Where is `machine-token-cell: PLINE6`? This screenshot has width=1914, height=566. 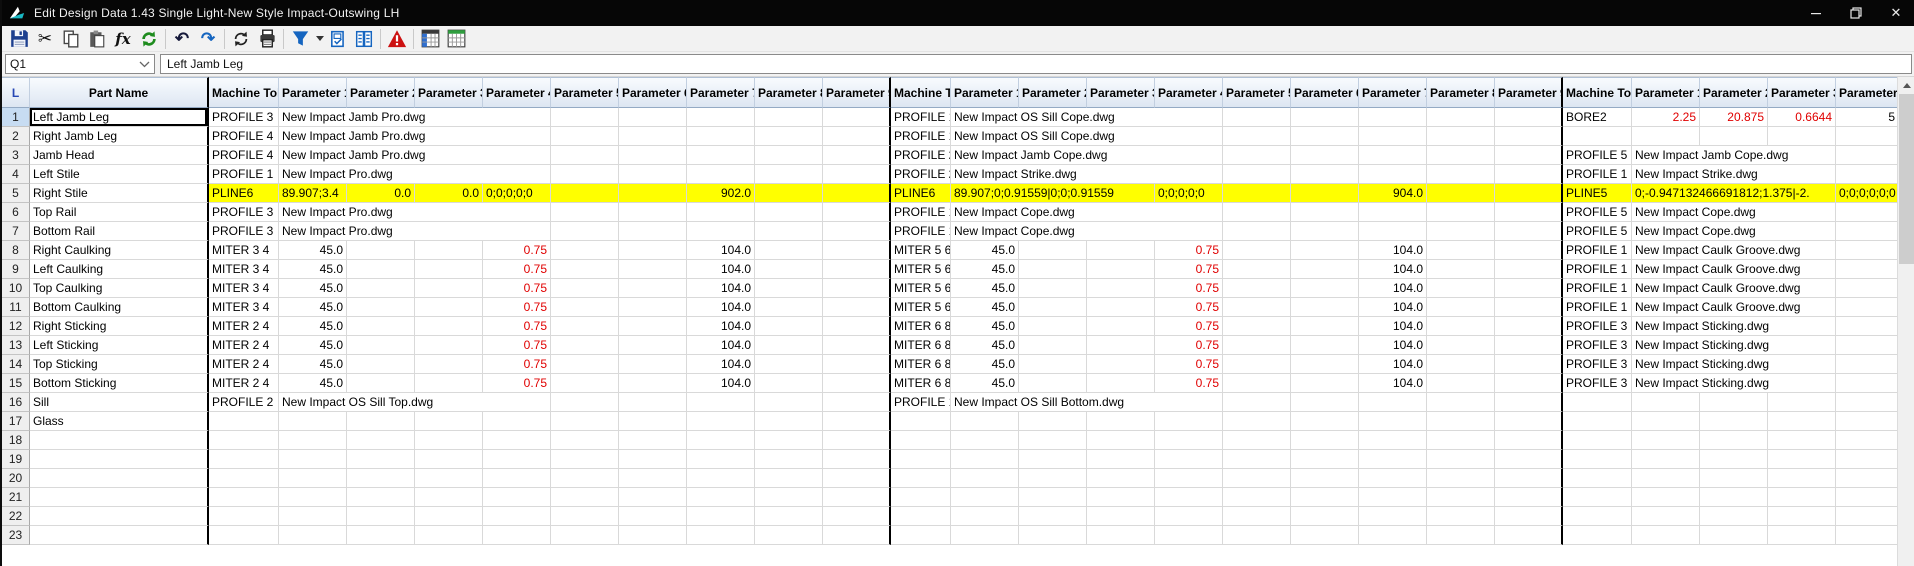
machine-token-cell: PLINE6 is located at coordinates (921, 193).